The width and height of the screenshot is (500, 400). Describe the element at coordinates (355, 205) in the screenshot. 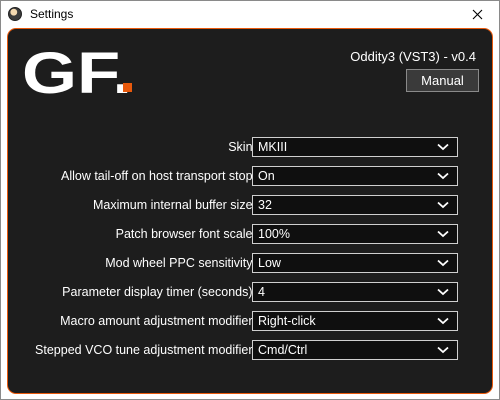

I see `buffer-size-select: 32` at that location.